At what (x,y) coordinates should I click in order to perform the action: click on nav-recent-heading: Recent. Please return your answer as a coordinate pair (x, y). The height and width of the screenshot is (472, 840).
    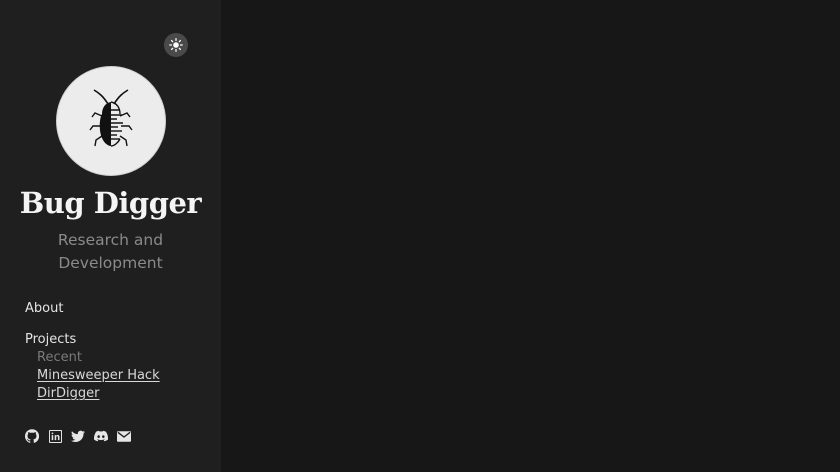
    Looking at the image, I should click on (59, 357).